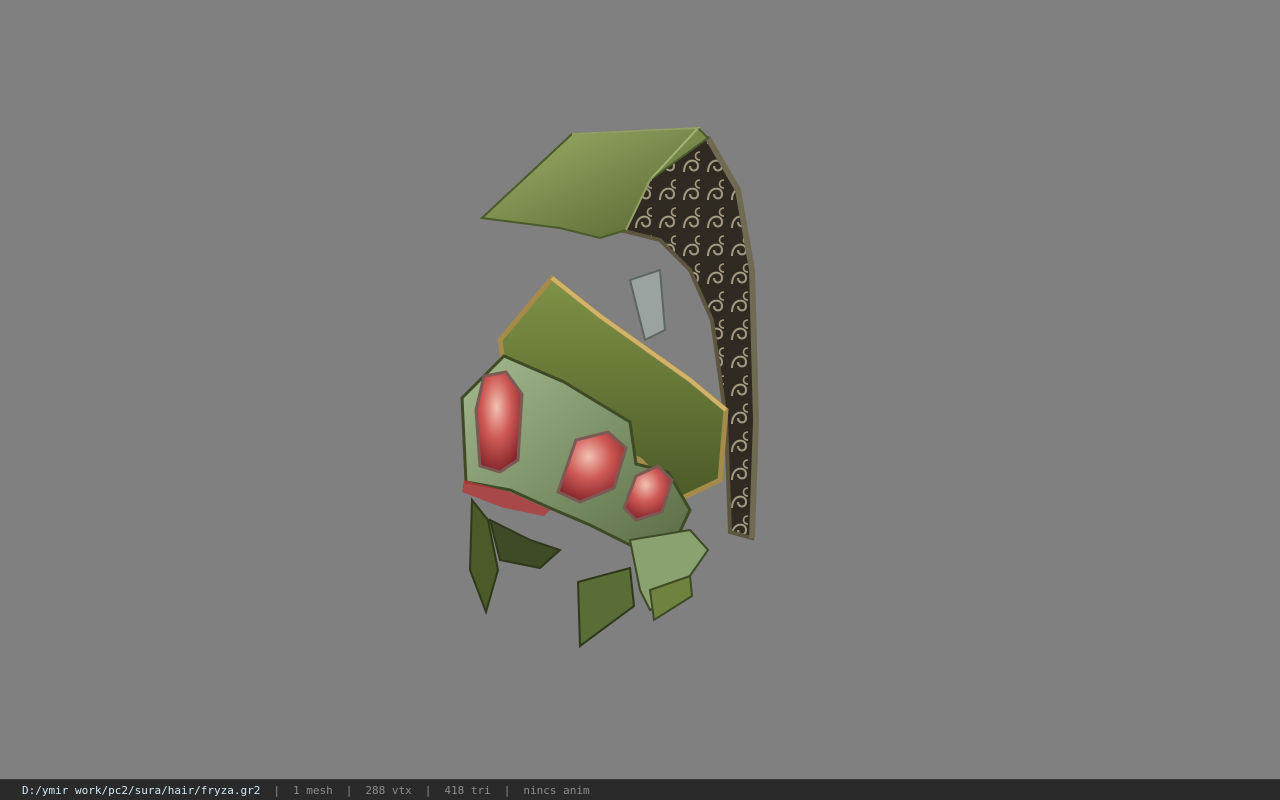 The width and height of the screenshot is (1280, 800). I want to click on vertex-count: 288 vtx, so click(388, 790).